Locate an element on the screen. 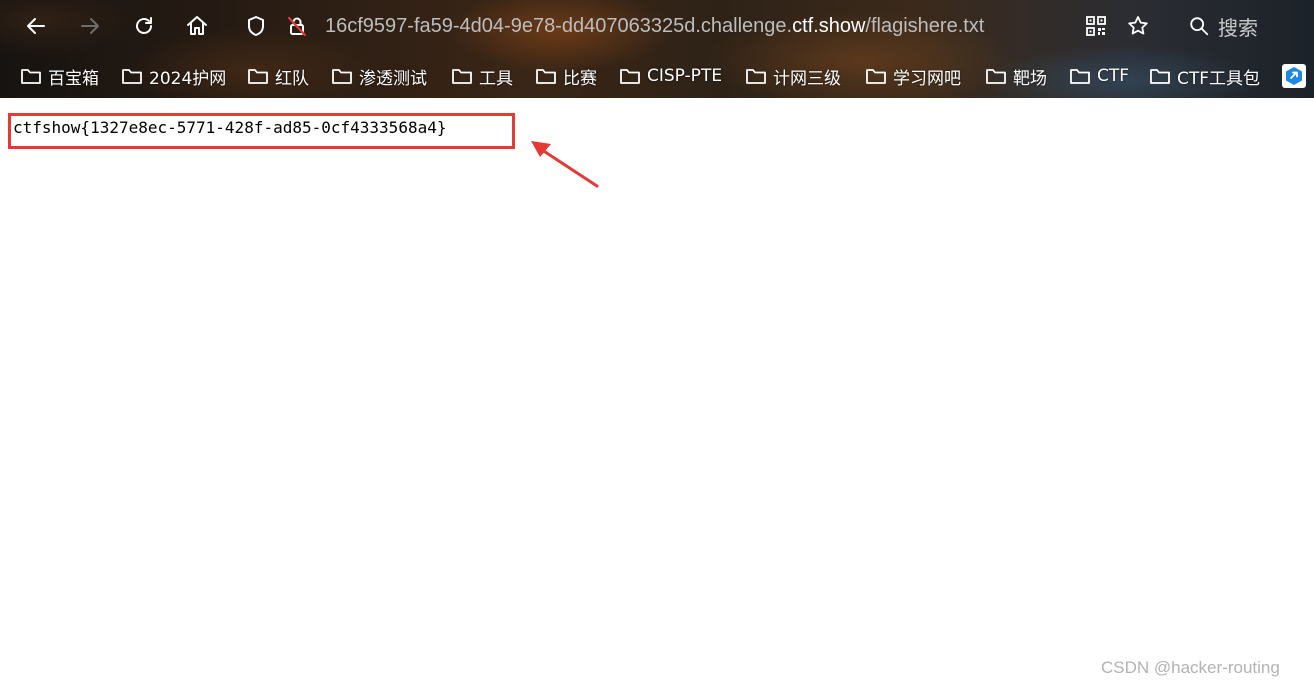 This screenshot has height=689, width=1314. search-icon is located at coordinates (1199, 26).